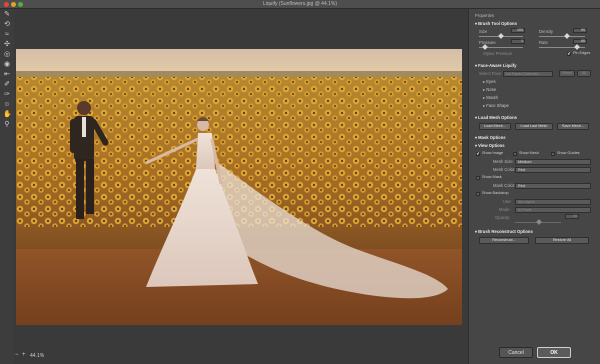 This screenshot has width=600, height=364. What do you see at coordinates (516, 352) in the screenshot?
I see `cancel-button: Cancel` at bounding box center [516, 352].